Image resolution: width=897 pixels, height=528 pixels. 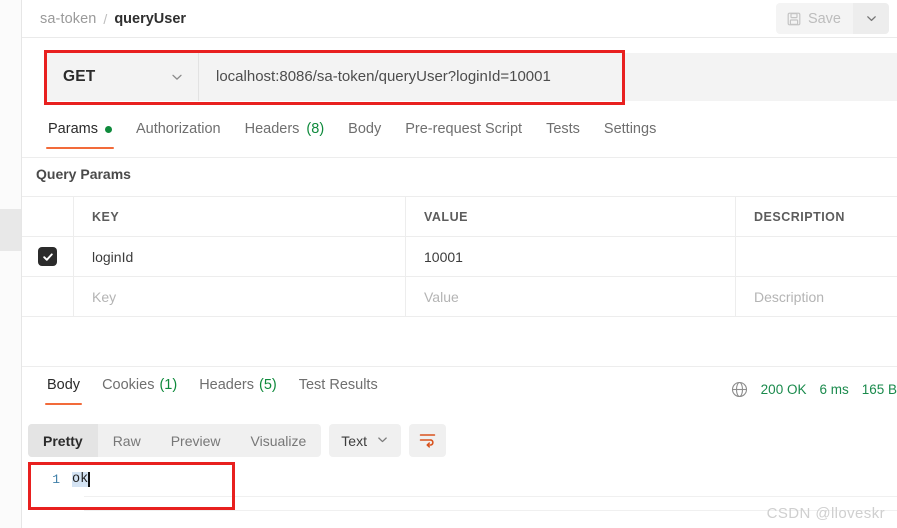 I want to click on tab-headers-count: (8), so click(x=315, y=129).